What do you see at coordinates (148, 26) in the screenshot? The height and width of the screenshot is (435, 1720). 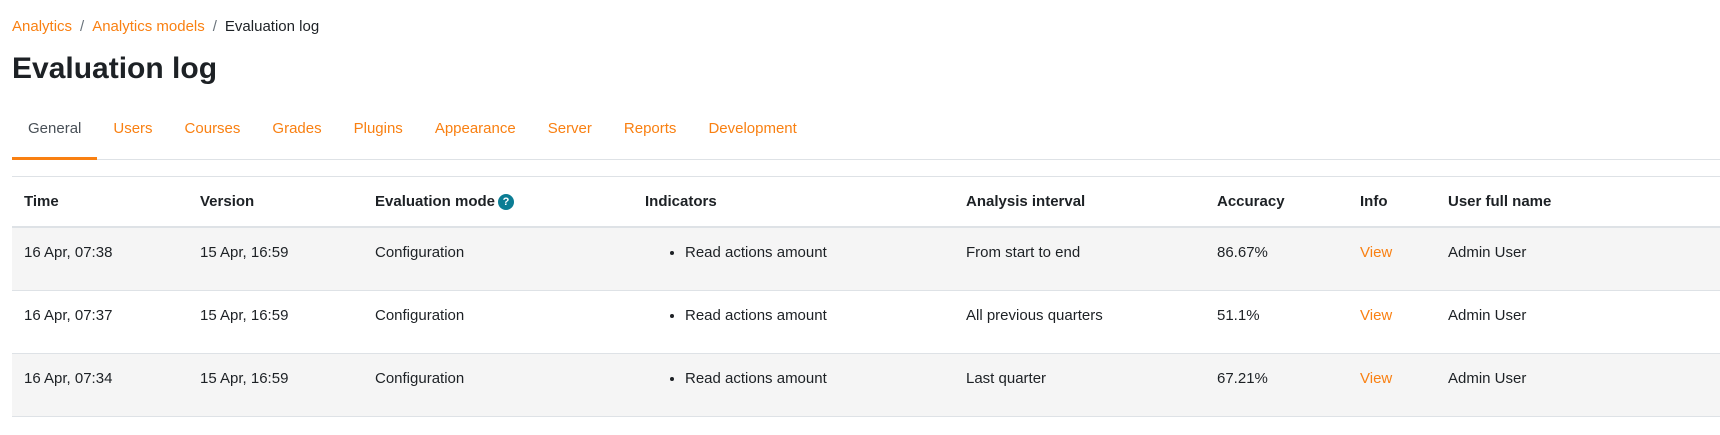 I see `breadcrumb-link-analytics-models: Analytics models` at bounding box center [148, 26].